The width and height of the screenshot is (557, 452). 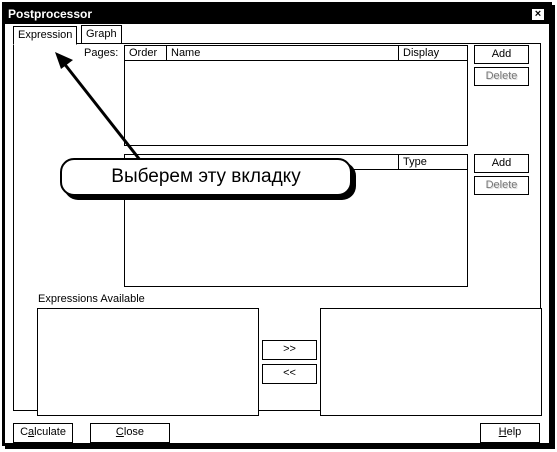 I want to click on expressions-available-label: Expressions Available, so click(x=91, y=299).